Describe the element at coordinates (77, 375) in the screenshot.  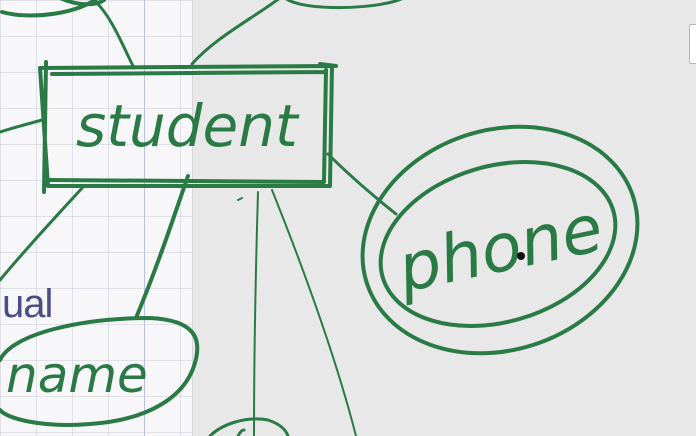
I see `name-attribute-label: name` at that location.